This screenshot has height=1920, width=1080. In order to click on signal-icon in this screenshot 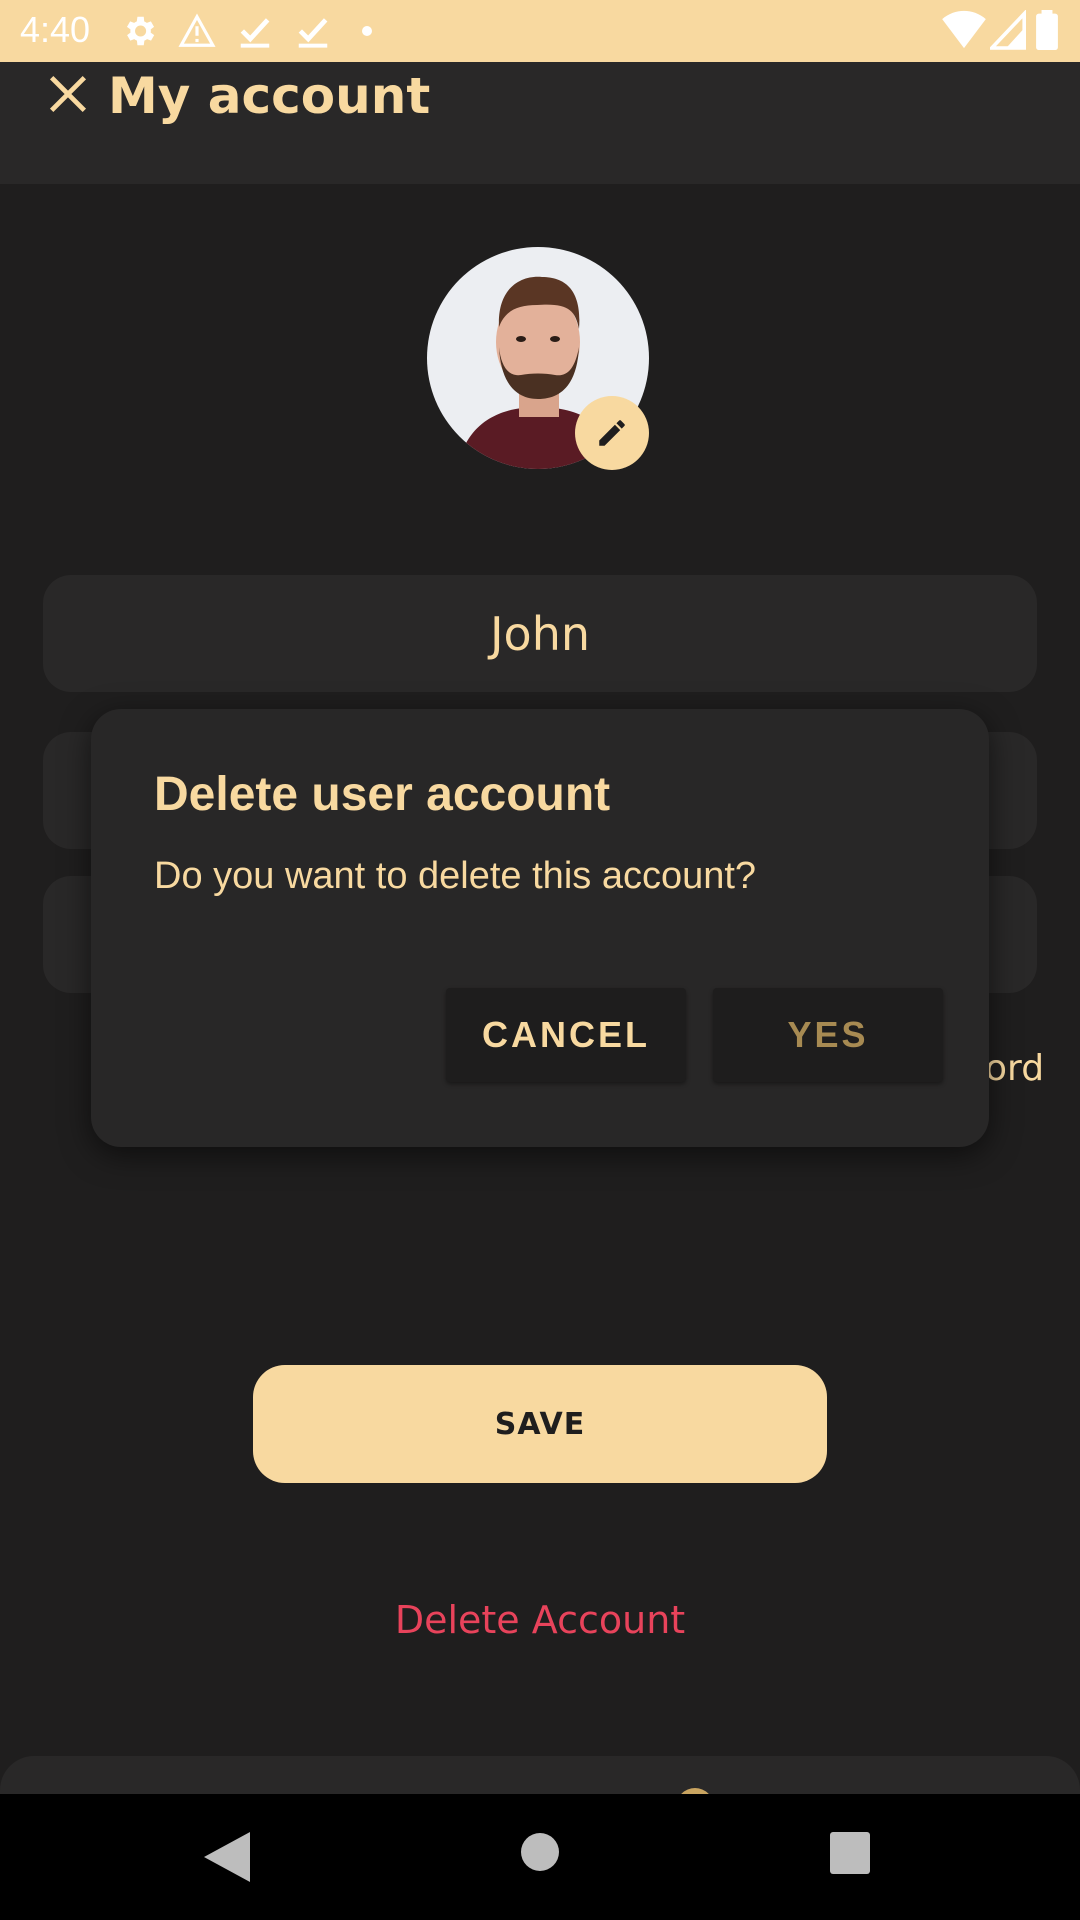, I will do `click(1008, 30)`.